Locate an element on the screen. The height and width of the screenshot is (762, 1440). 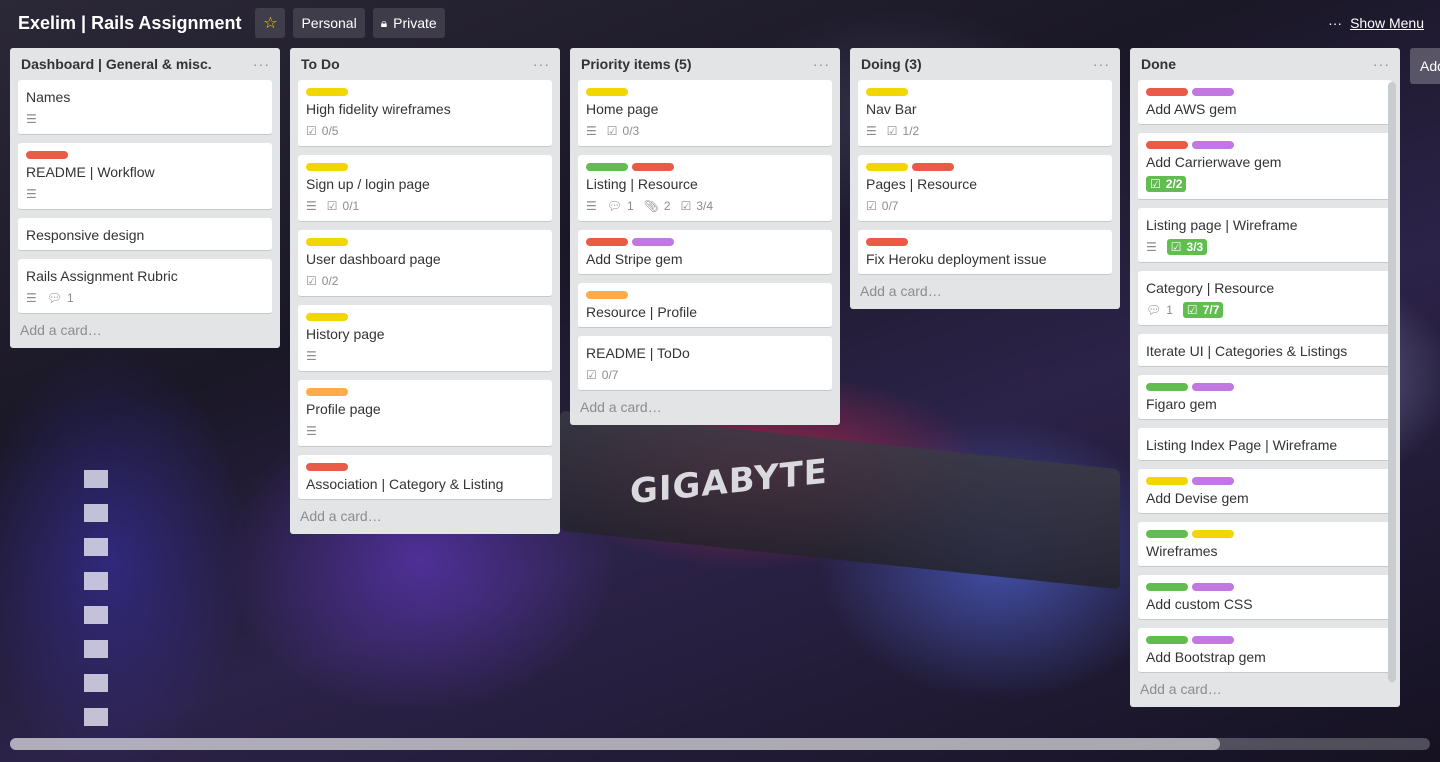
checklist-badge: ☑ 0/3 is located at coordinates (623, 131).